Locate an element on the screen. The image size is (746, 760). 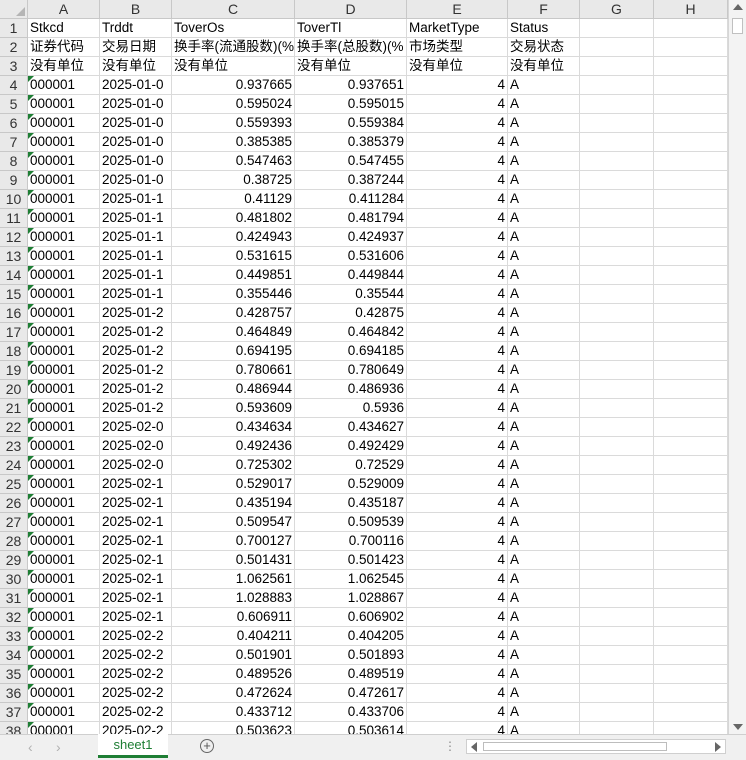
row-header: 36 is located at coordinates (14, 693).